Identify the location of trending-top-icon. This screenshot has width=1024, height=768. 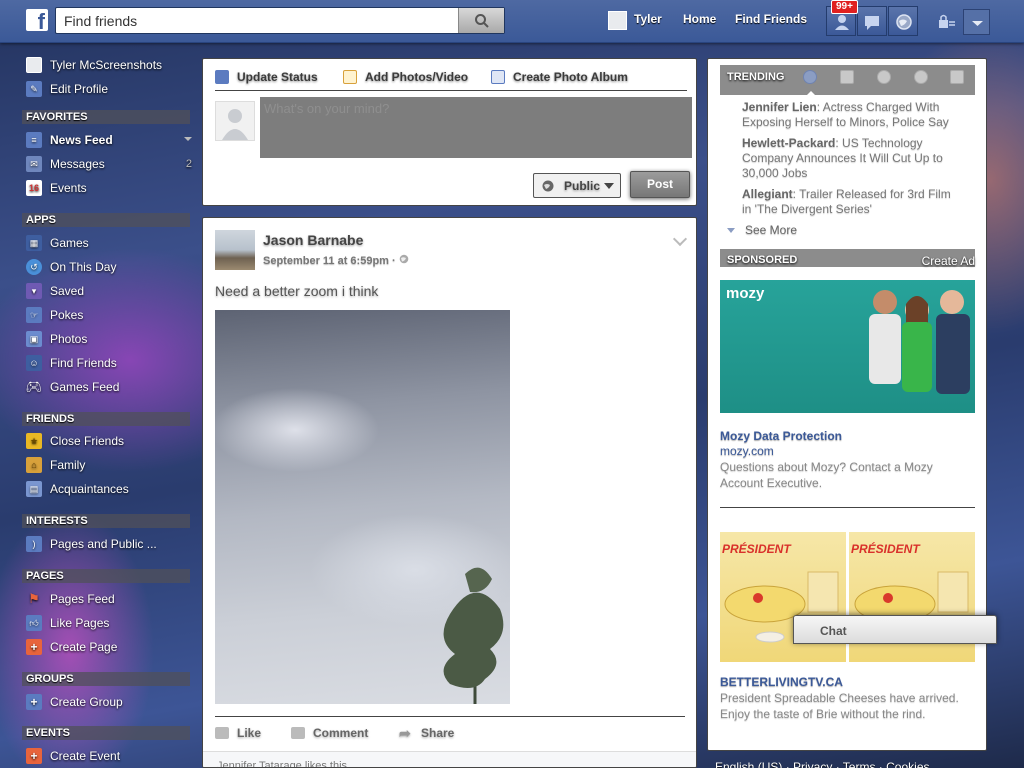
(810, 77).